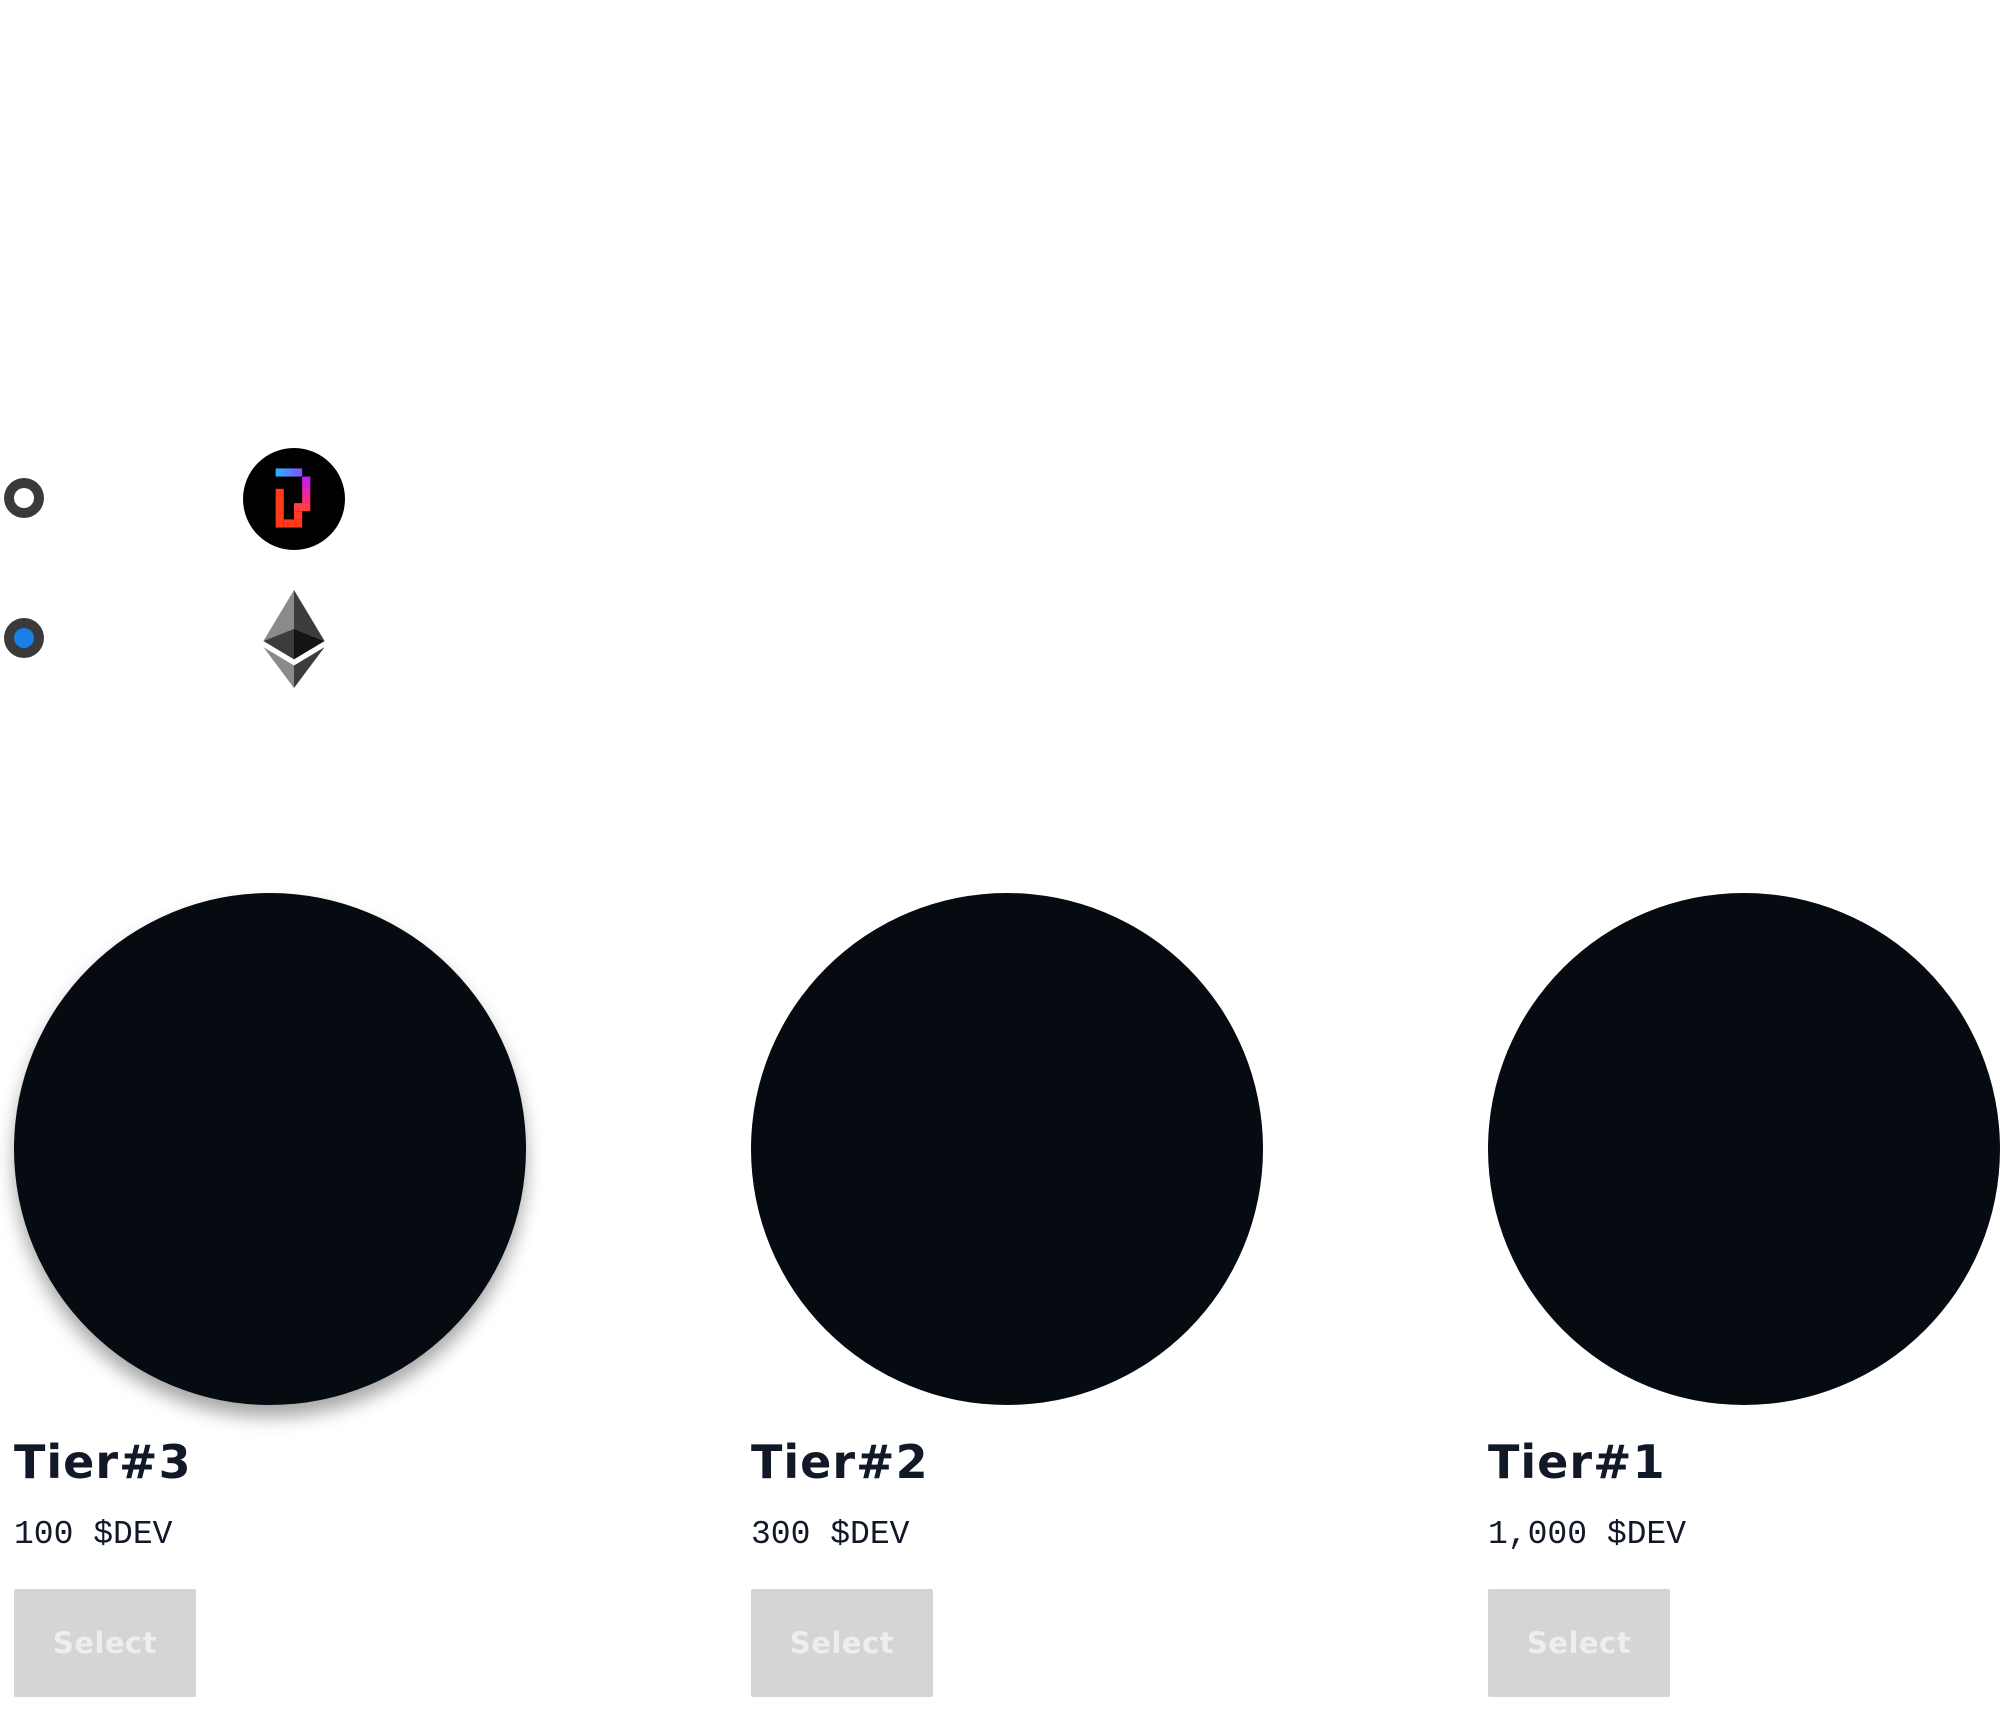 The width and height of the screenshot is (2000, 1717). I want to click on tier-card-3: Tier#3 100 $DEV Select, so click(274, 1295).